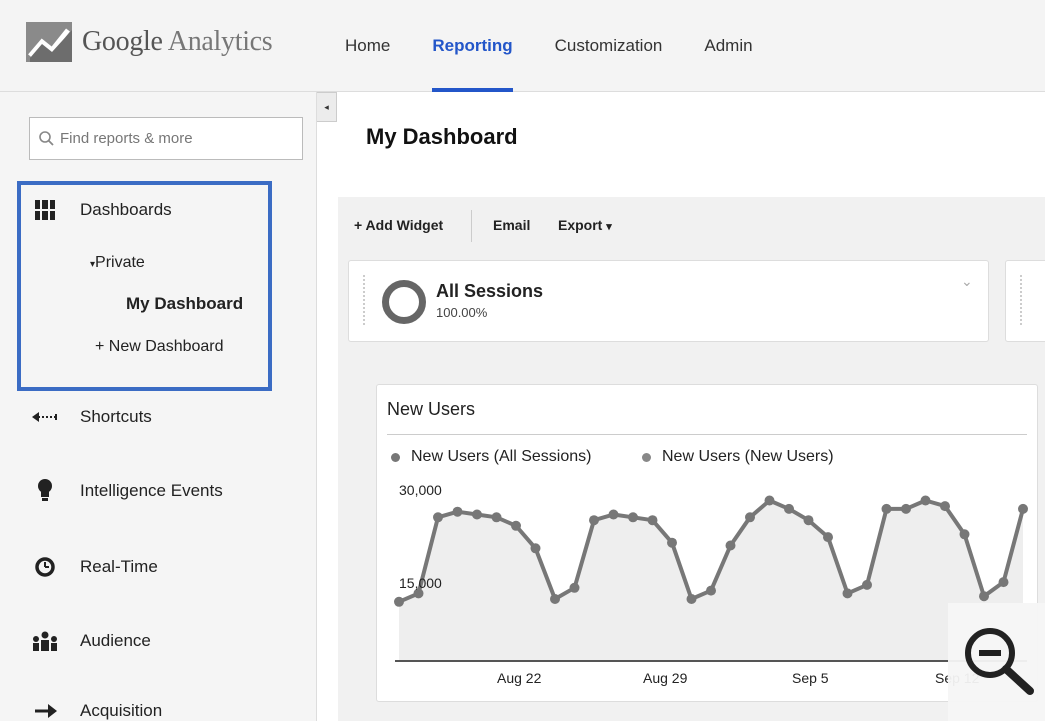 Image resolution: width=1045 pixels, height=721 pixels. I want to click on sidebar-item-label: Audience, so click(115, 640).